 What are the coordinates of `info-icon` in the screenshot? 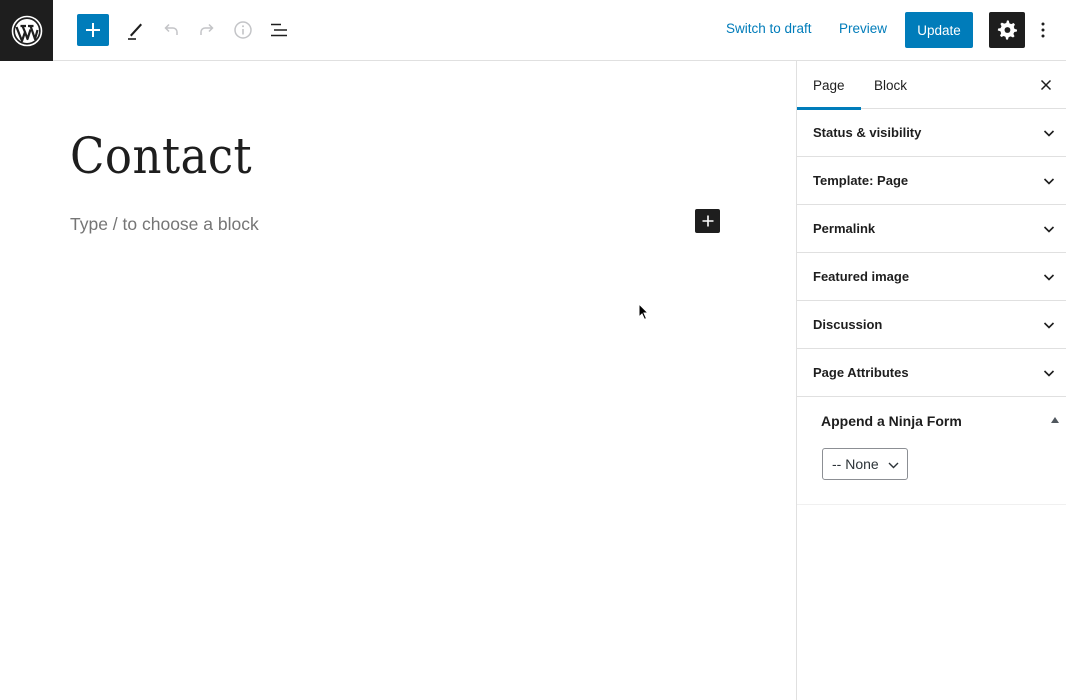 It's located at (243, 30).